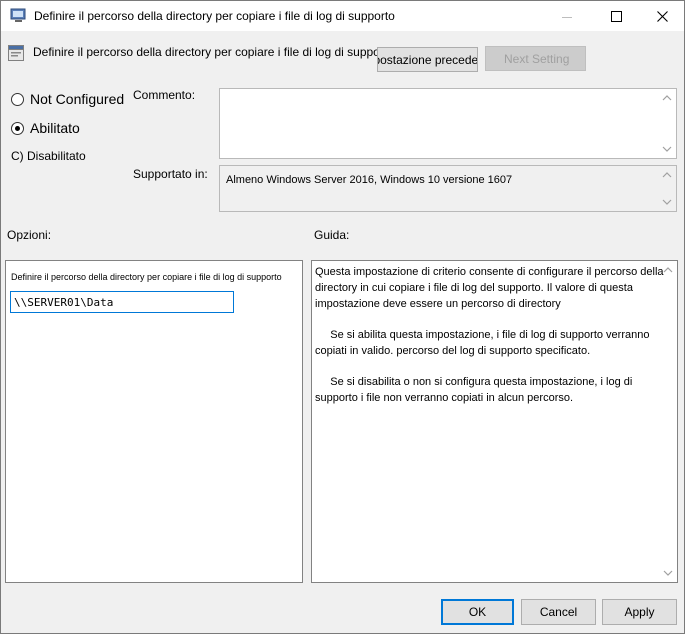 The image size is (685, 634). What do you see at coordinates (477, 612) in the screenshot?
I see `ok-button: OK` at bounding box center [477, 612].